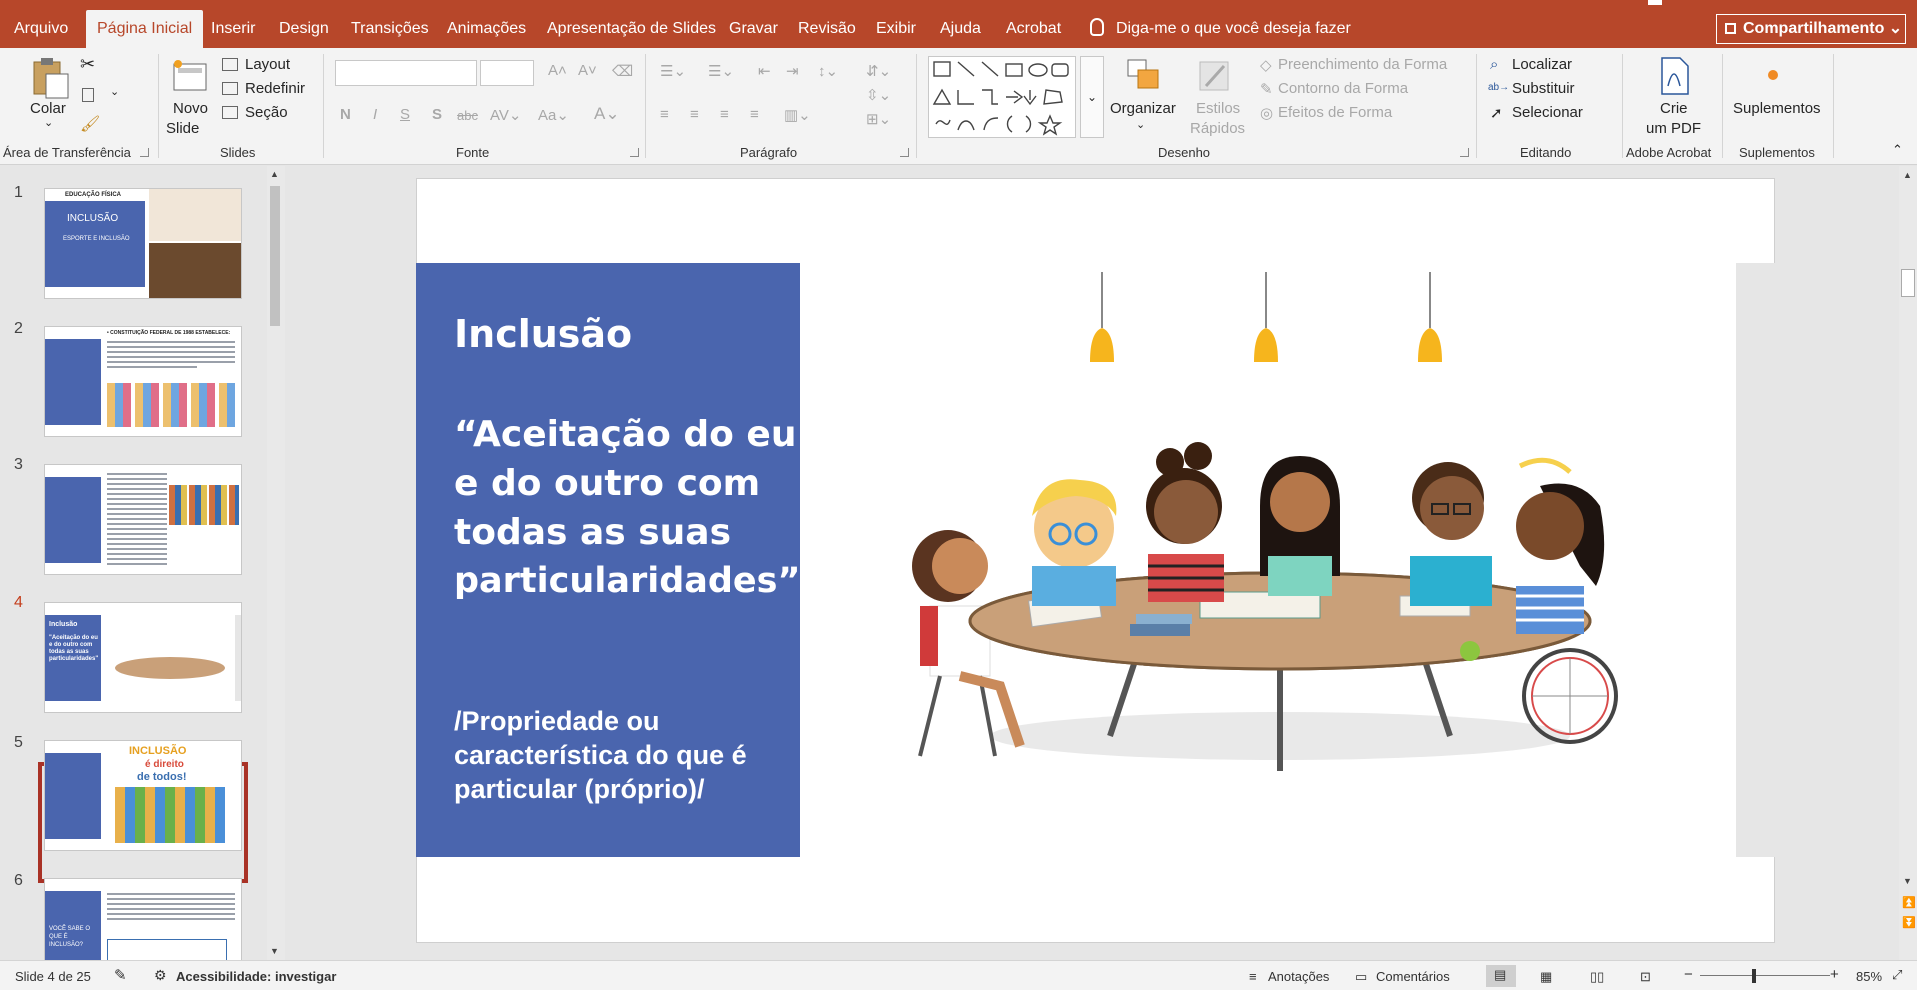  I want to click on chevron-down-icon: ⌄, so click(114, 91).